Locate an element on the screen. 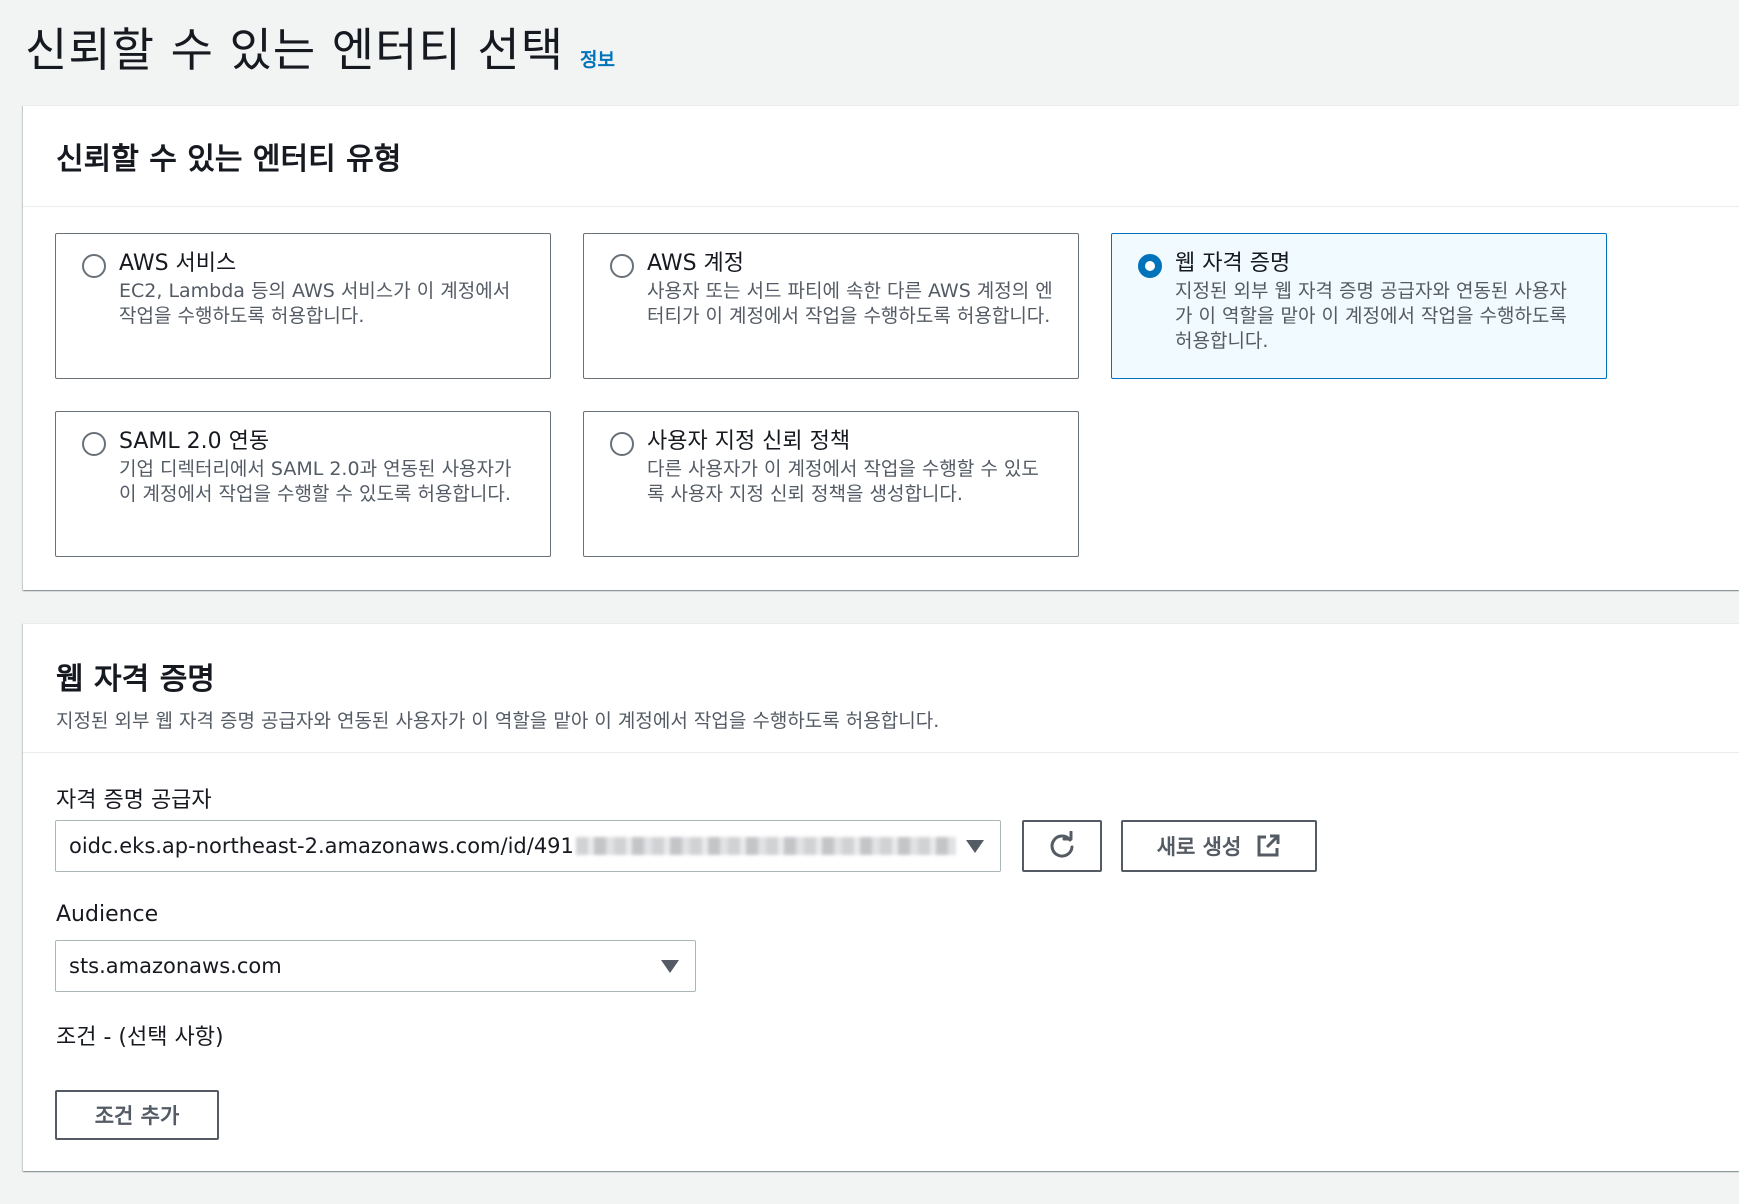 Image resolution: width=1739 pixels, height=1204 pixels. panel-title: 웹 자격 증명 is located at coordinates (135, 679).